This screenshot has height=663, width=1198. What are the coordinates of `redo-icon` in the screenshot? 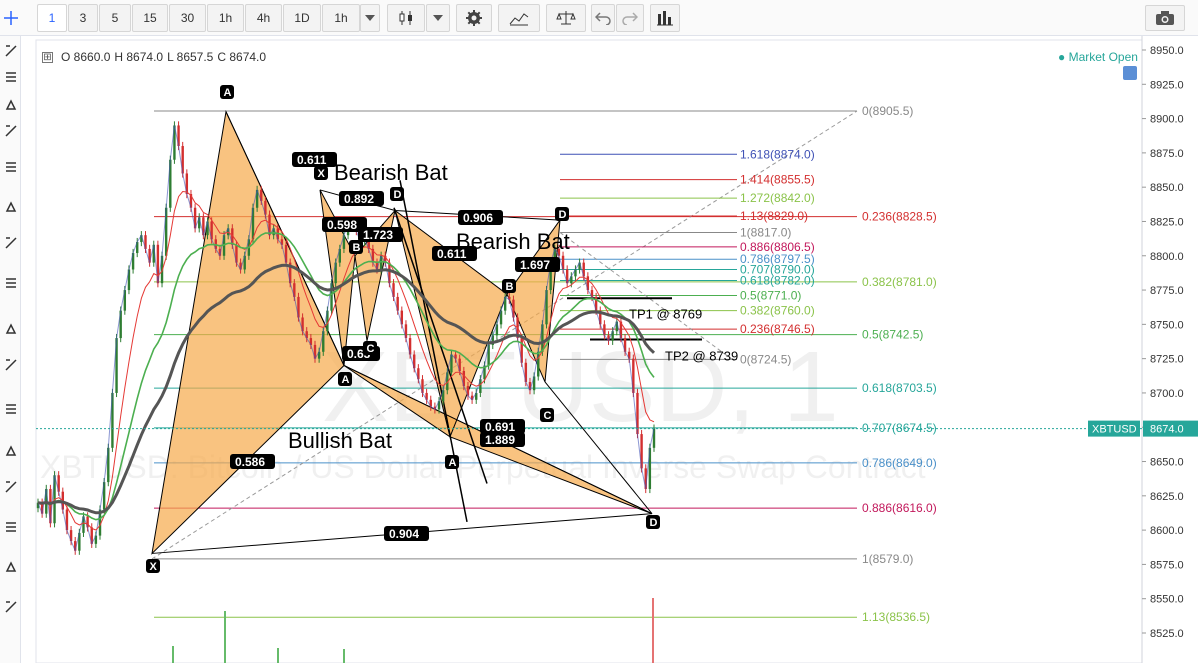 It's located at (630, 18).